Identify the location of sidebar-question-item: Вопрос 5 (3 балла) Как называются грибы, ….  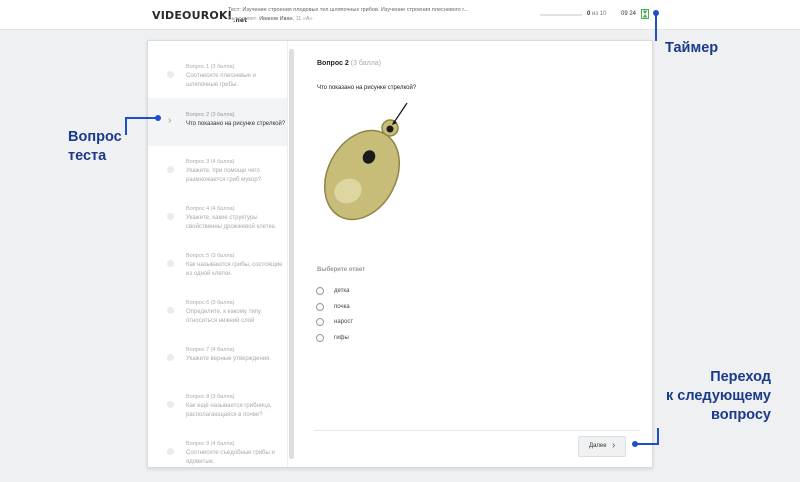
(217, 263).